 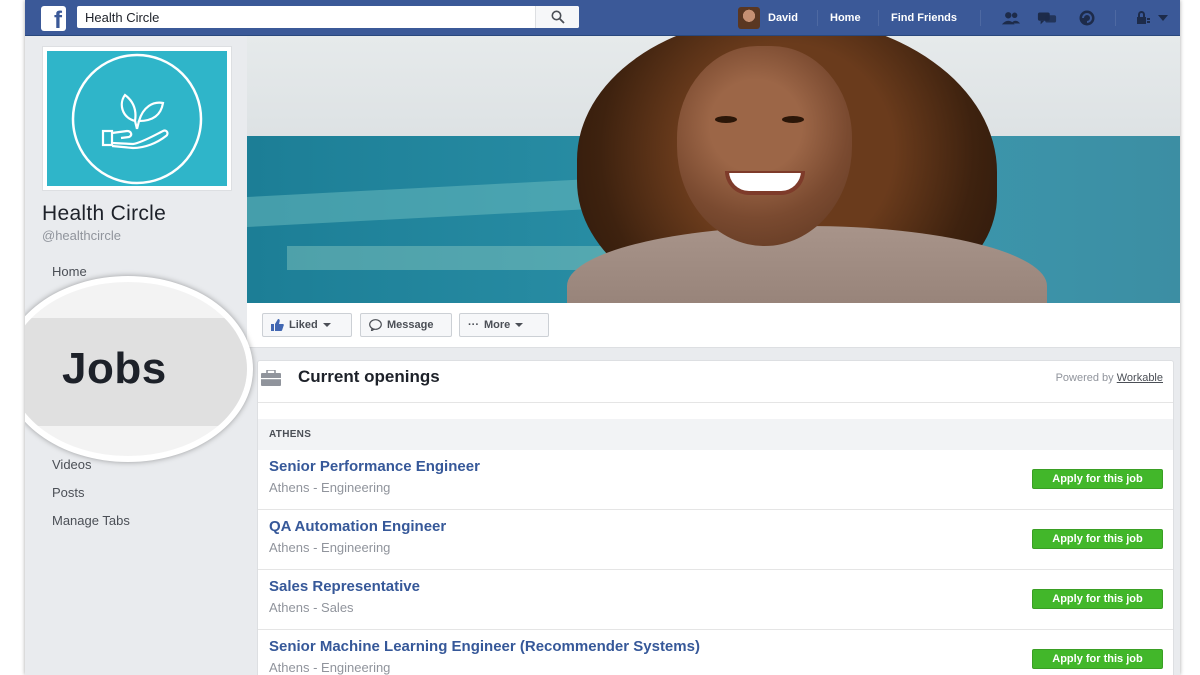 I want to click on hand-with-leaves-icon, so click(x=137, y=118).